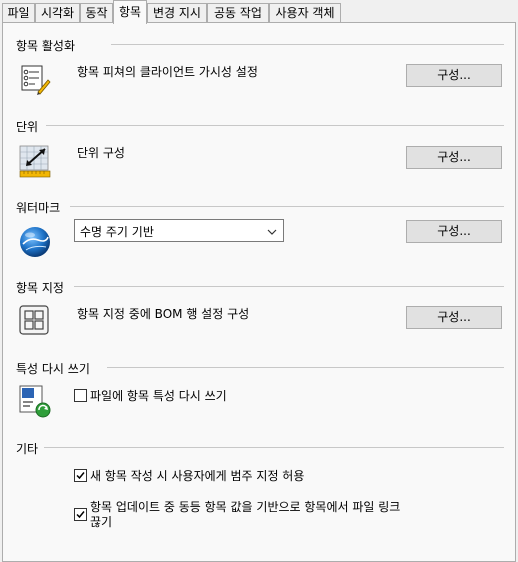 The width and height of the screenshot is (518, 562). I want to click on break-file-link-label-line2: 끊기, so click(101, 522).